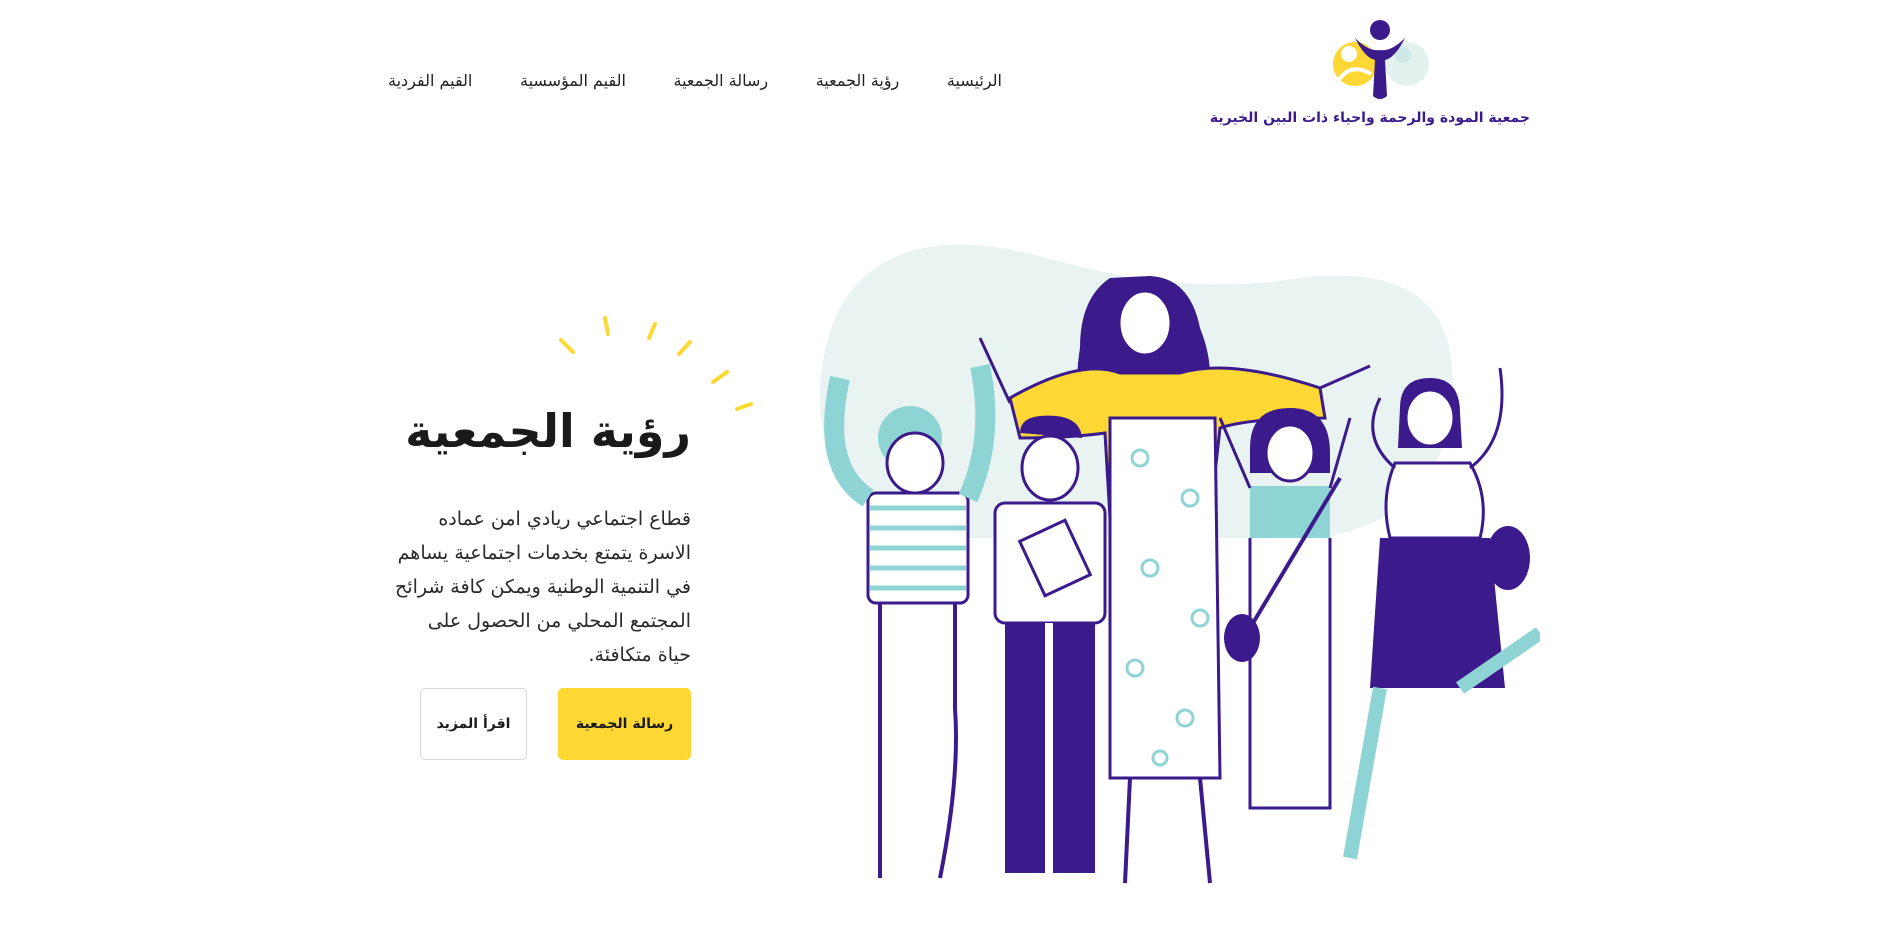 This screenshot has width=1903, height=929. What do you see at coordinates (548, 431) in the screenshot?
I see `hero-title: رؤية الجمعية` at bounding box center [548, 431].